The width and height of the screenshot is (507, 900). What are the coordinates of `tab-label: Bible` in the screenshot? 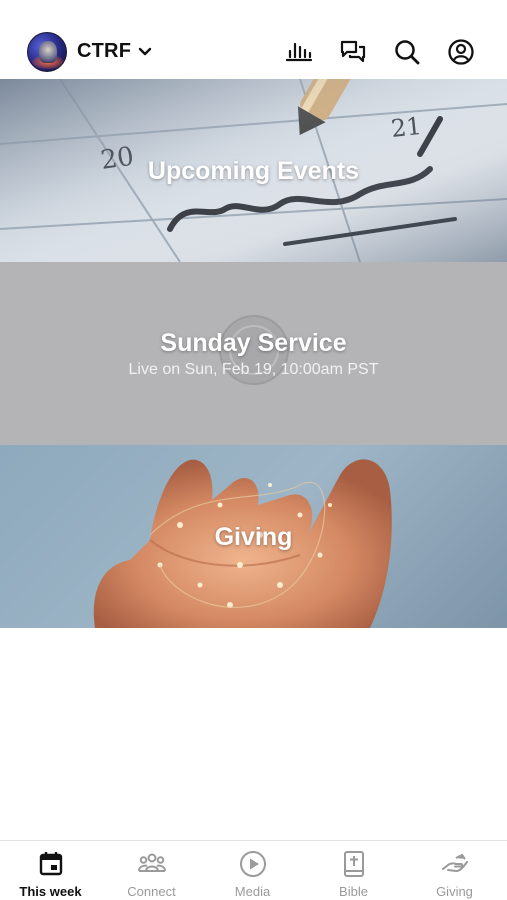 It's located at (353, 891).